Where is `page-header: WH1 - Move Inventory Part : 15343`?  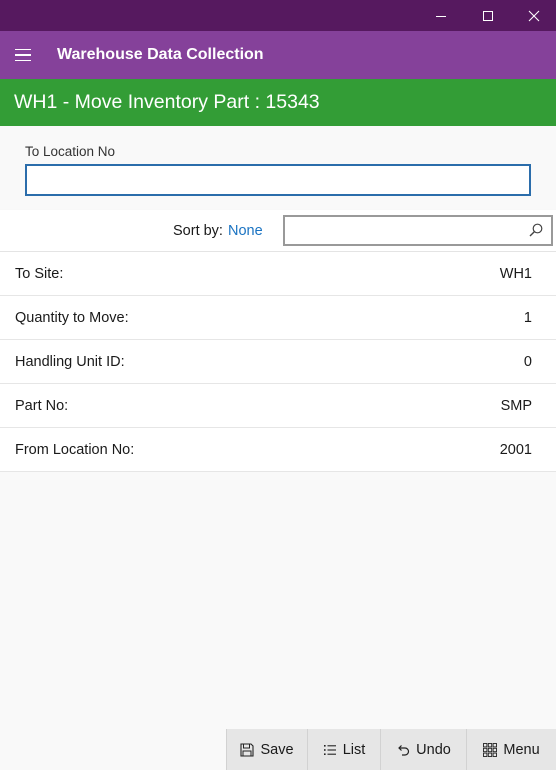 page-header: WH1 - Move Inventory Part : 15343 is located at coordinates (278, 102).